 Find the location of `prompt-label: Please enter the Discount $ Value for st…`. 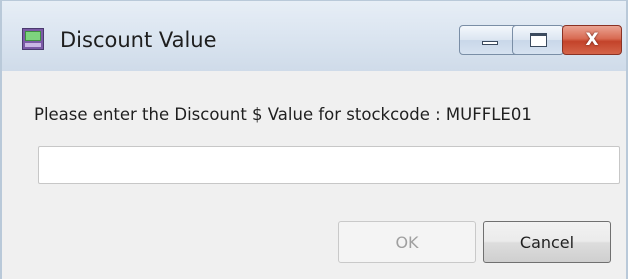

prompt-label: Please enter the Discount $ Value for st… is located at coordinates (283, 114).